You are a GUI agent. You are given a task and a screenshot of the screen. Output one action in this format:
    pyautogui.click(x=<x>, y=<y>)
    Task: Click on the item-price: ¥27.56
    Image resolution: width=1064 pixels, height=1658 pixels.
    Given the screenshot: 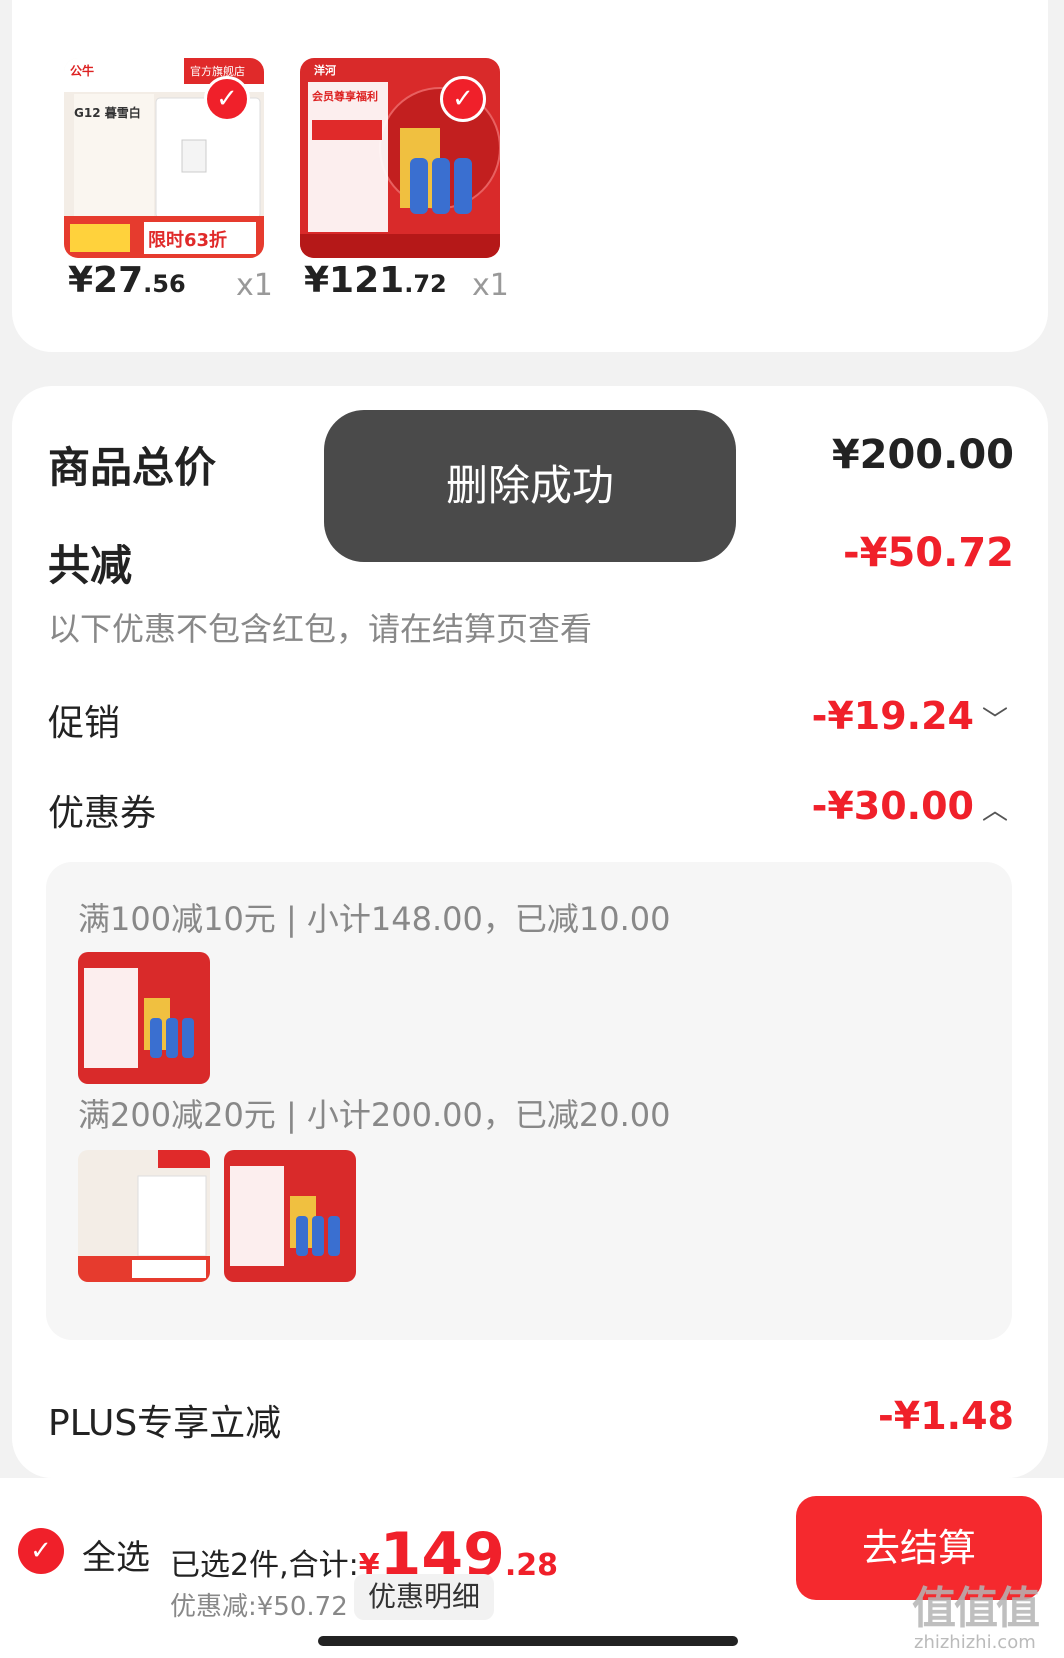 What is the action you would take?
    pyautogui.click(x=127, y=280)
    